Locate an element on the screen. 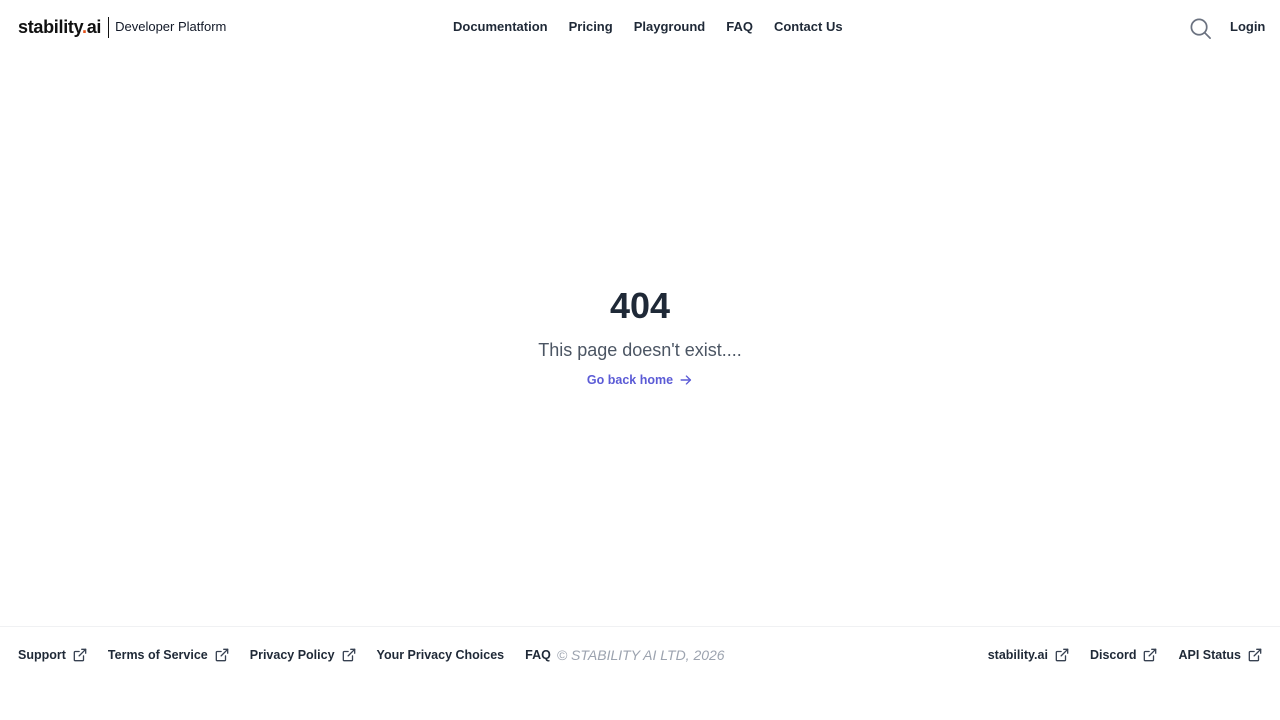 Image resolution: width=1280 pixels, height=720 pixels. login-link: Login is located at coordinates (1247, 27).